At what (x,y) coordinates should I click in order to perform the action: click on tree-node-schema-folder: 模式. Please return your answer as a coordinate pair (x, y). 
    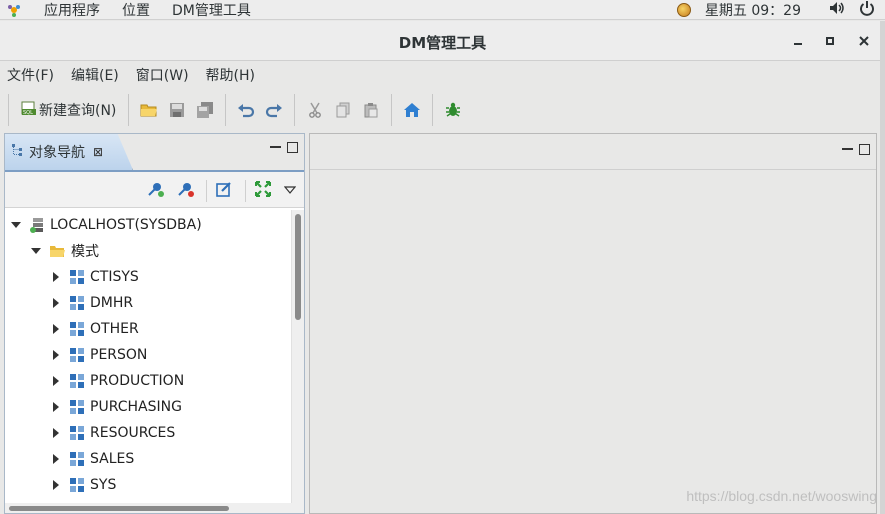
    Looking at the image, I should click on (65, 251).